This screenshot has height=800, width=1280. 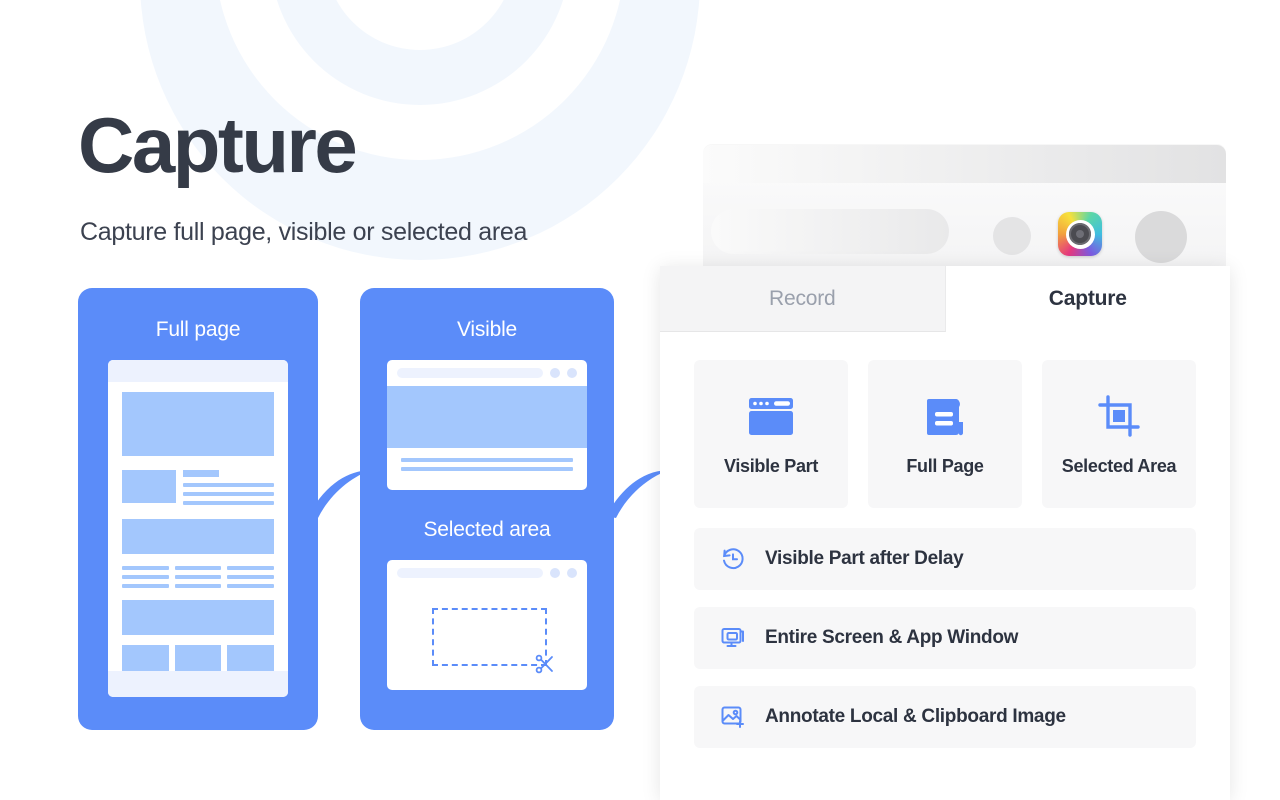 What do you see at coordinates (149, 486) in the screenshot?
I see `mockup-thumb` at bounding box center [149, 486].